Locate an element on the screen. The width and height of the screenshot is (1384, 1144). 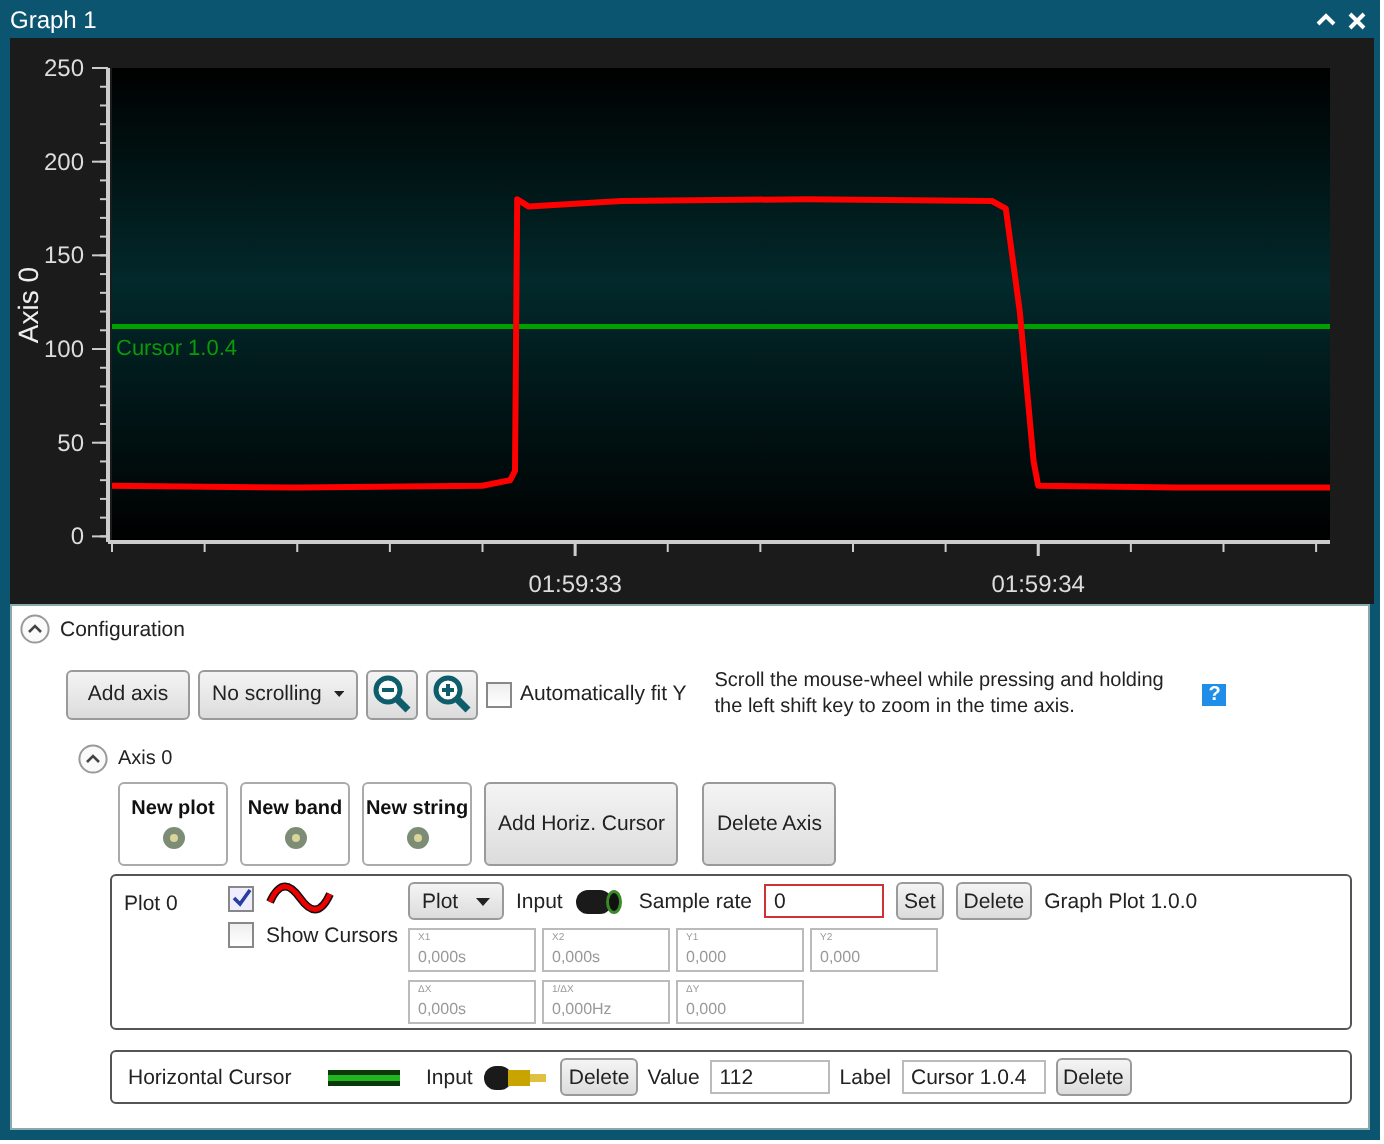
zoom-out-button is located at coordinates (392, 694).